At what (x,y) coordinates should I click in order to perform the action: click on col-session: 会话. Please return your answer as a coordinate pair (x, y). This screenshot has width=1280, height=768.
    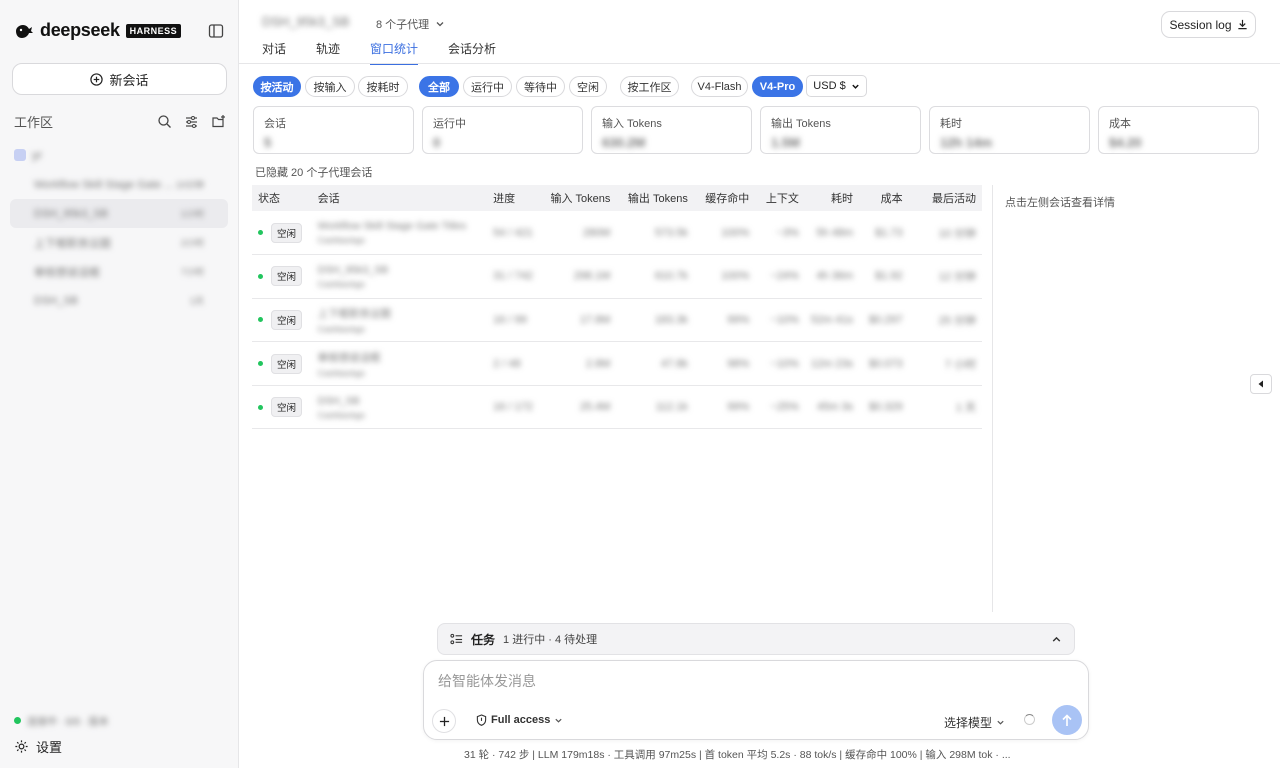
    Looking at the image, I should click on (400, 198).